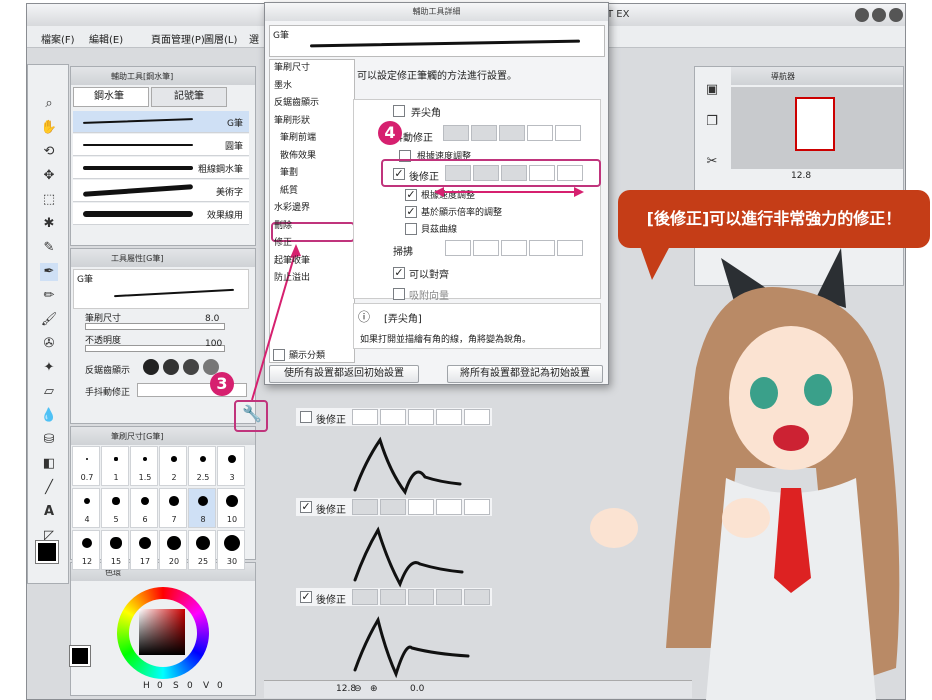  I want to click on category-item: 反鋸齒顯示, so click(315, 104).